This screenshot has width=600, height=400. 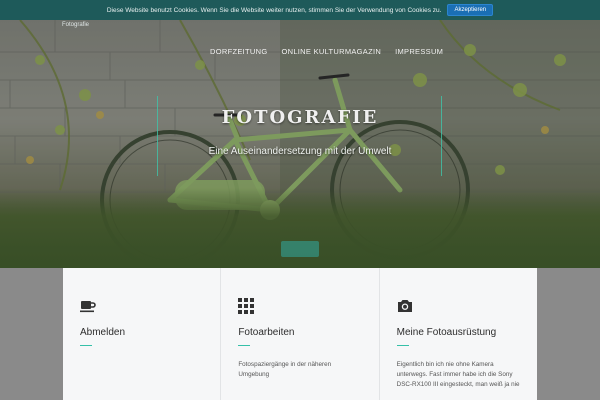 I want to click on feature-title: Meine Fotoausrüstung, so click(x=446, y=332).